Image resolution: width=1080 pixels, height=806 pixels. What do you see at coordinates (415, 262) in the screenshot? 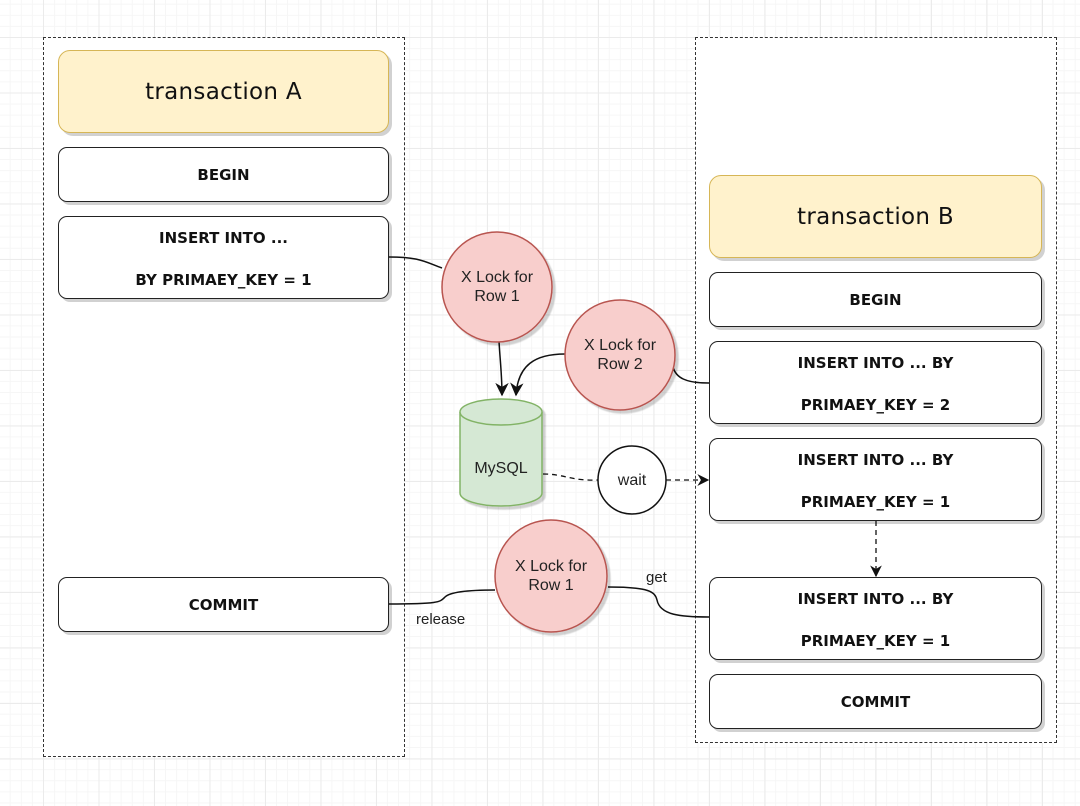
I see `edge-insert-a-to-lock1` at bounding box center [415, 262].